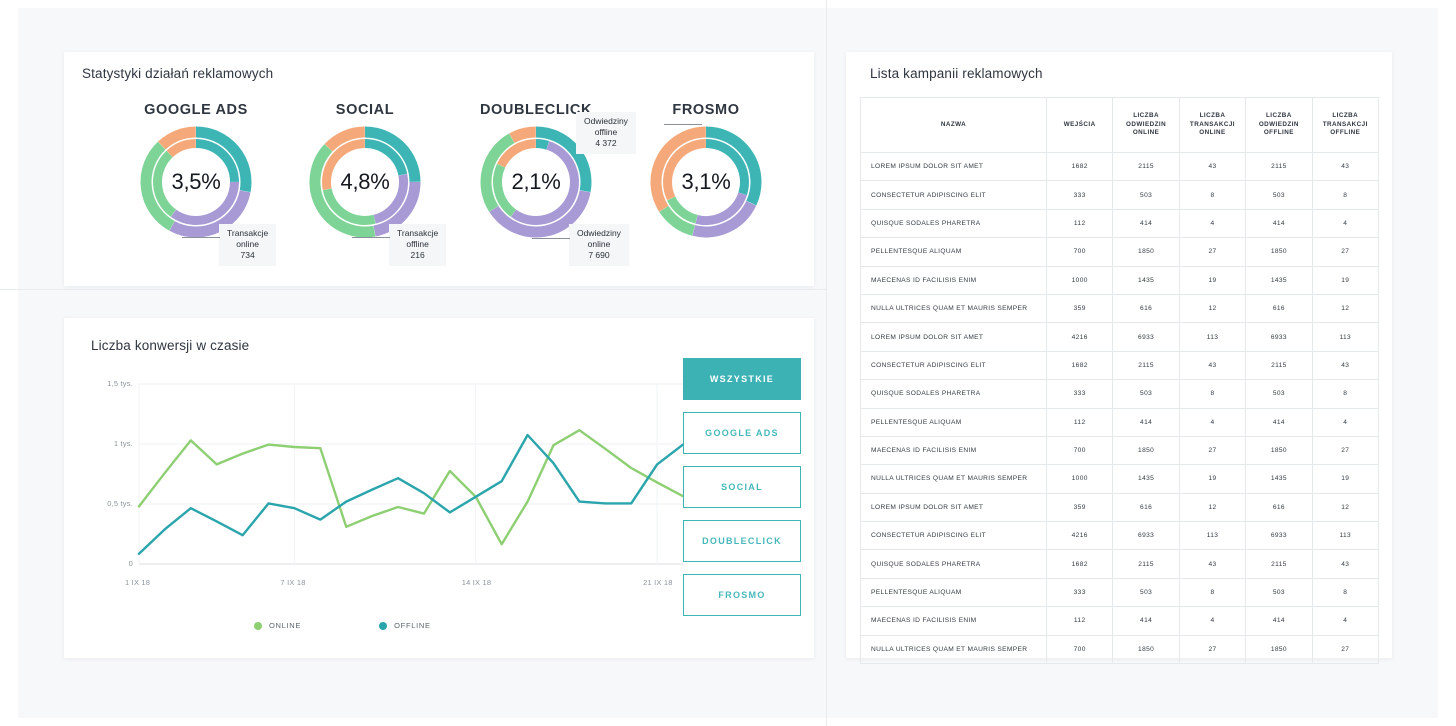  Describe the element at coordinates (1079, 649) in the screenshot. I see `table-cell-value: 700` at that location.